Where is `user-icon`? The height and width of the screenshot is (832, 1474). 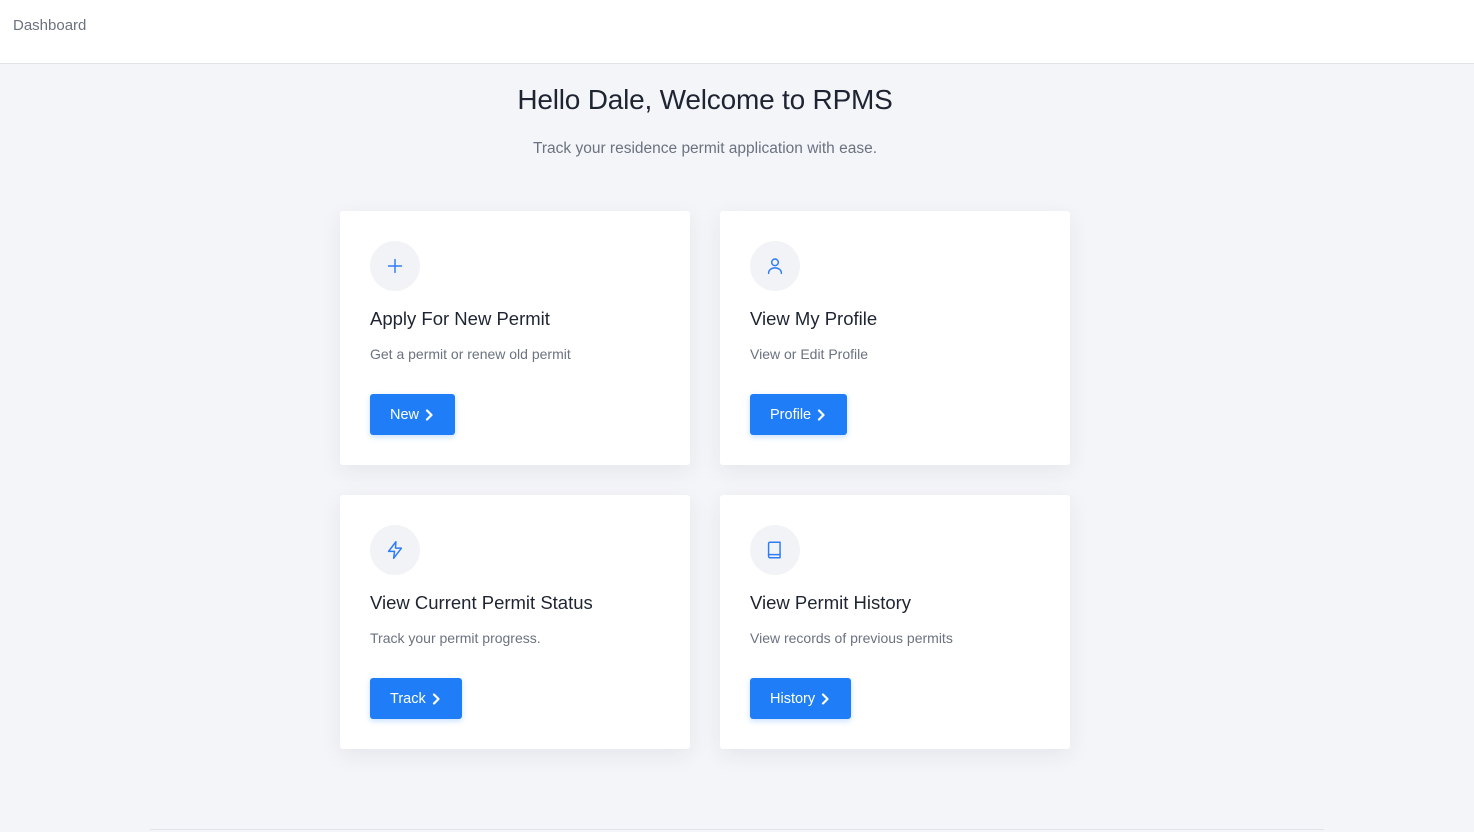 user-icon is located at coordinates (775, 266).